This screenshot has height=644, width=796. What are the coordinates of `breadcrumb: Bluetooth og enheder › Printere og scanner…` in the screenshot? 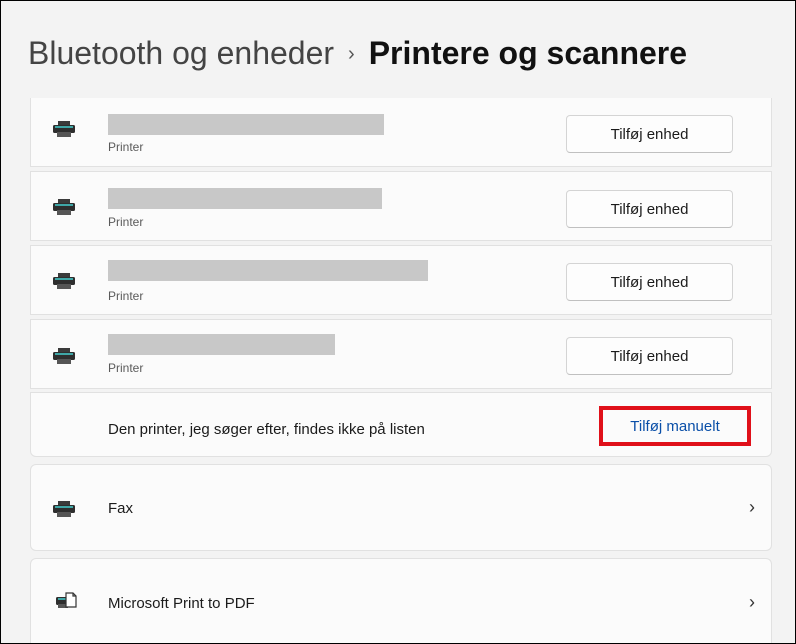 It's located at (357, 55).